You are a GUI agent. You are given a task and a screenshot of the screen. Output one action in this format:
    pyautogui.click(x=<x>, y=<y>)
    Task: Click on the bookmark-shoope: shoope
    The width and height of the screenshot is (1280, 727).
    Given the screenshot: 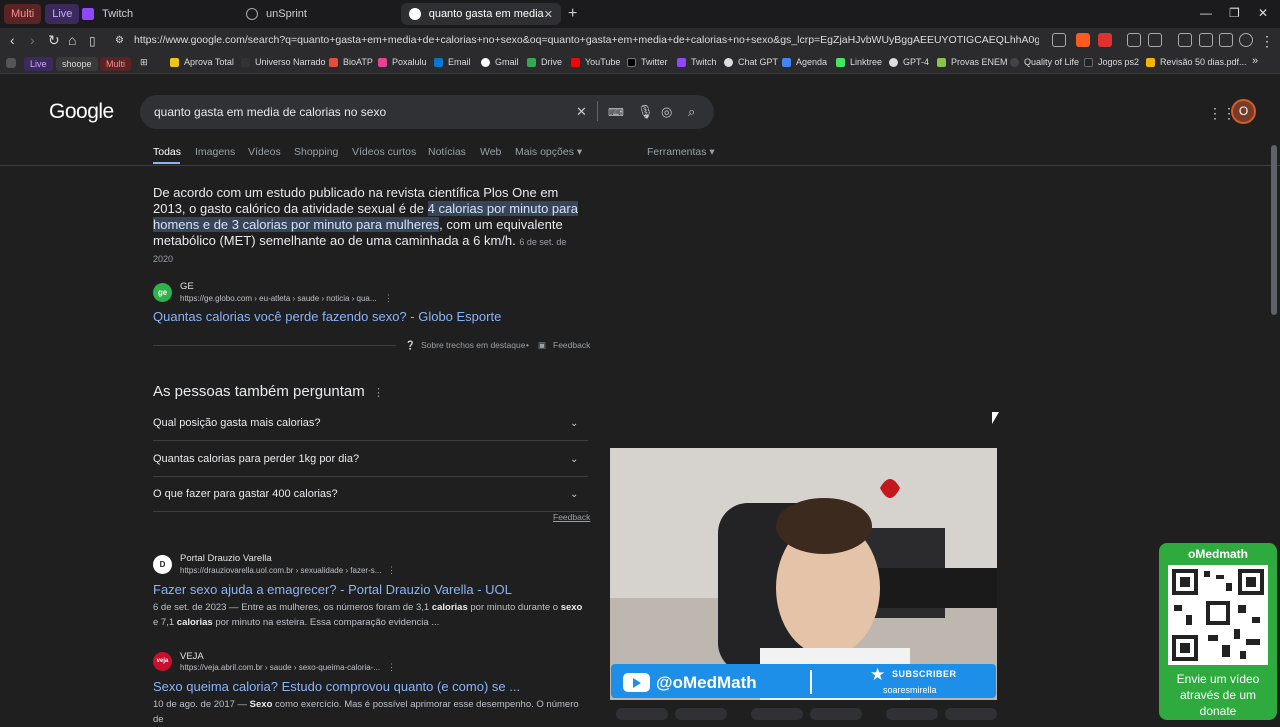 What is the action you would take?
    pyautogui.click(x=77, y=64)
    